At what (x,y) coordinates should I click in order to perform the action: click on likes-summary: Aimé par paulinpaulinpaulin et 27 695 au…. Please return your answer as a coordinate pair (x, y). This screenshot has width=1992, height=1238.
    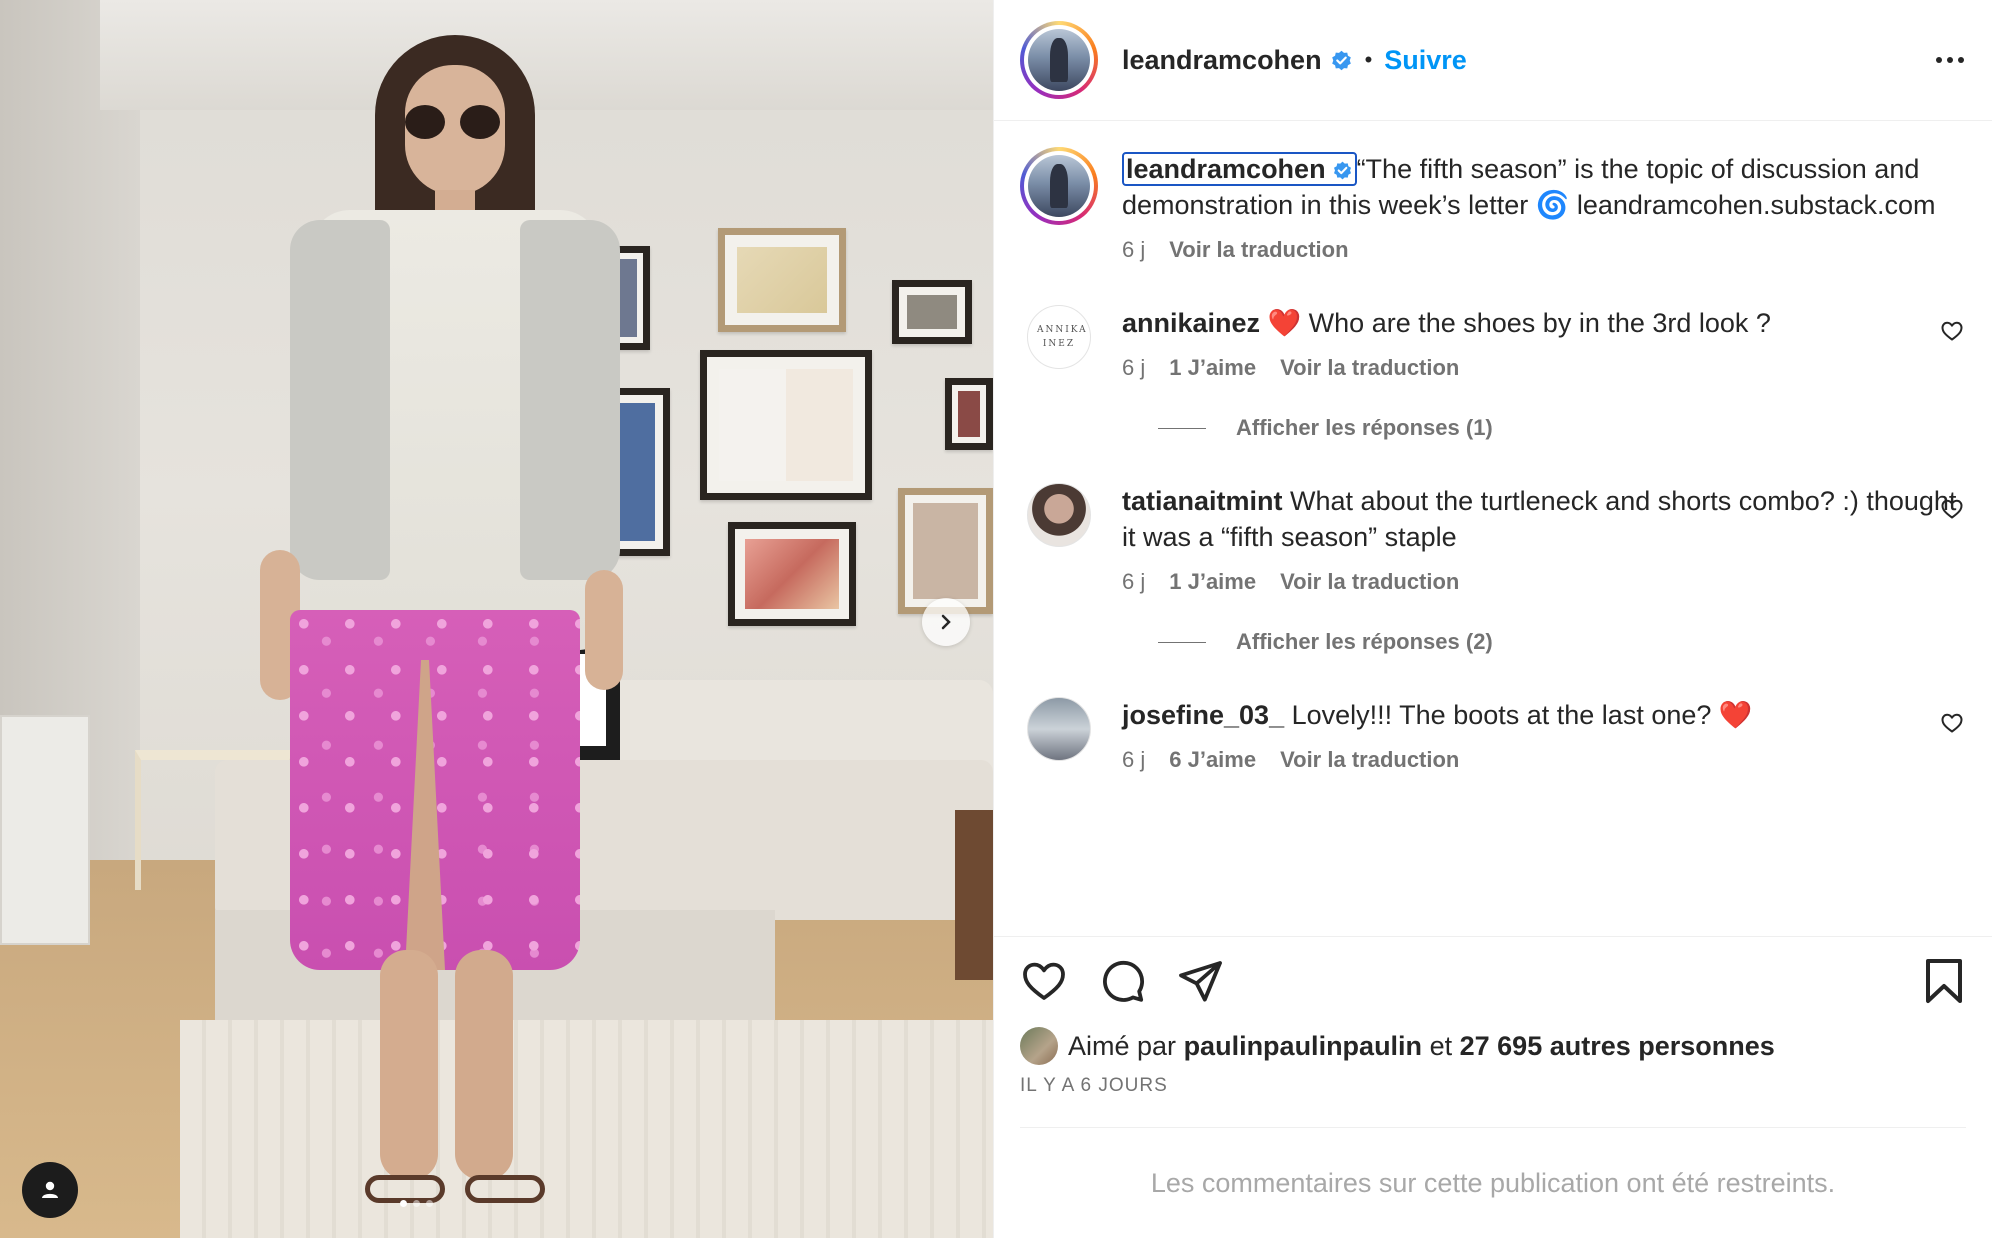
    Looking at the image, I should click on (1493, 1046).